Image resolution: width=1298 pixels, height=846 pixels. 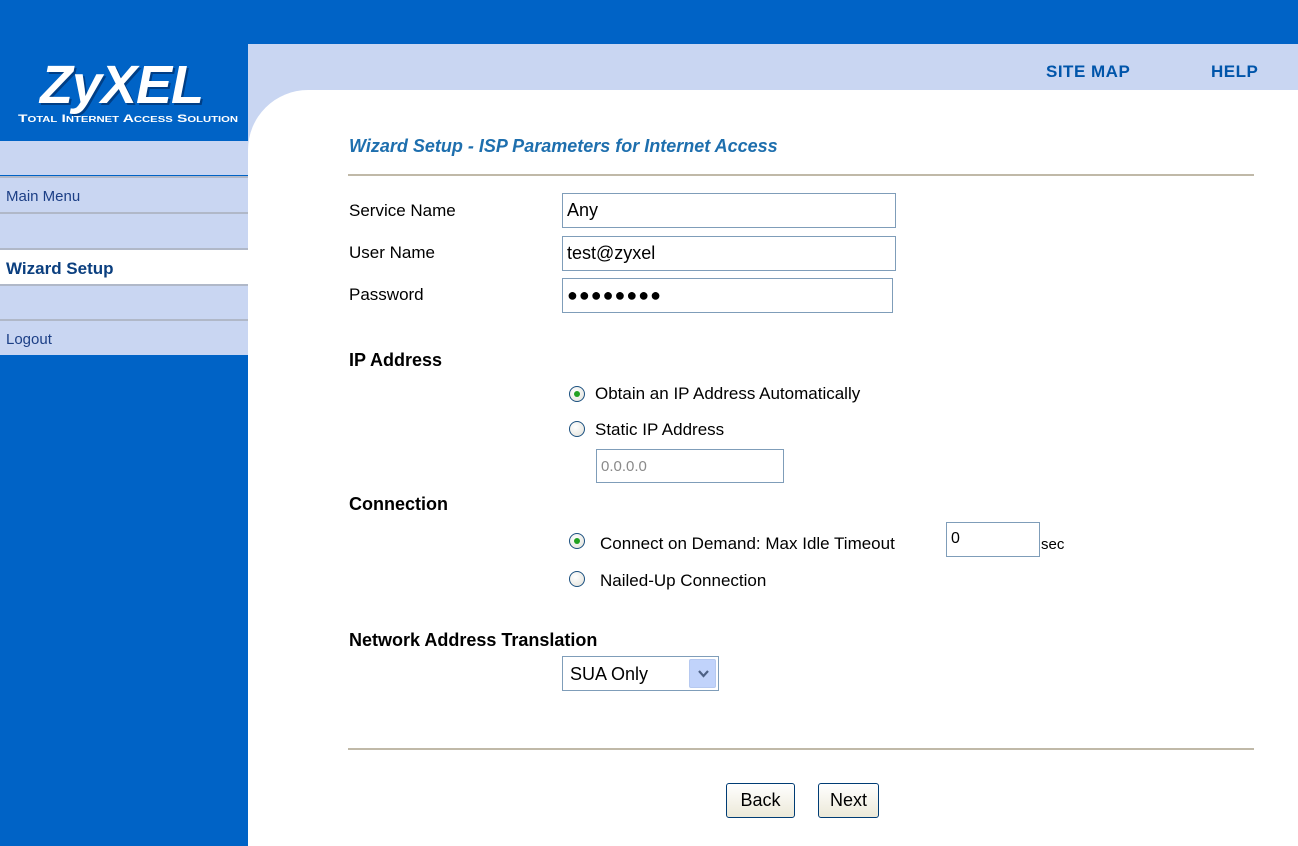 What do you see at coordinates (124, 196) in the screenshot?
I see `sidebar-item-main-menu: Main Menu` at bounding box center [124, 196].